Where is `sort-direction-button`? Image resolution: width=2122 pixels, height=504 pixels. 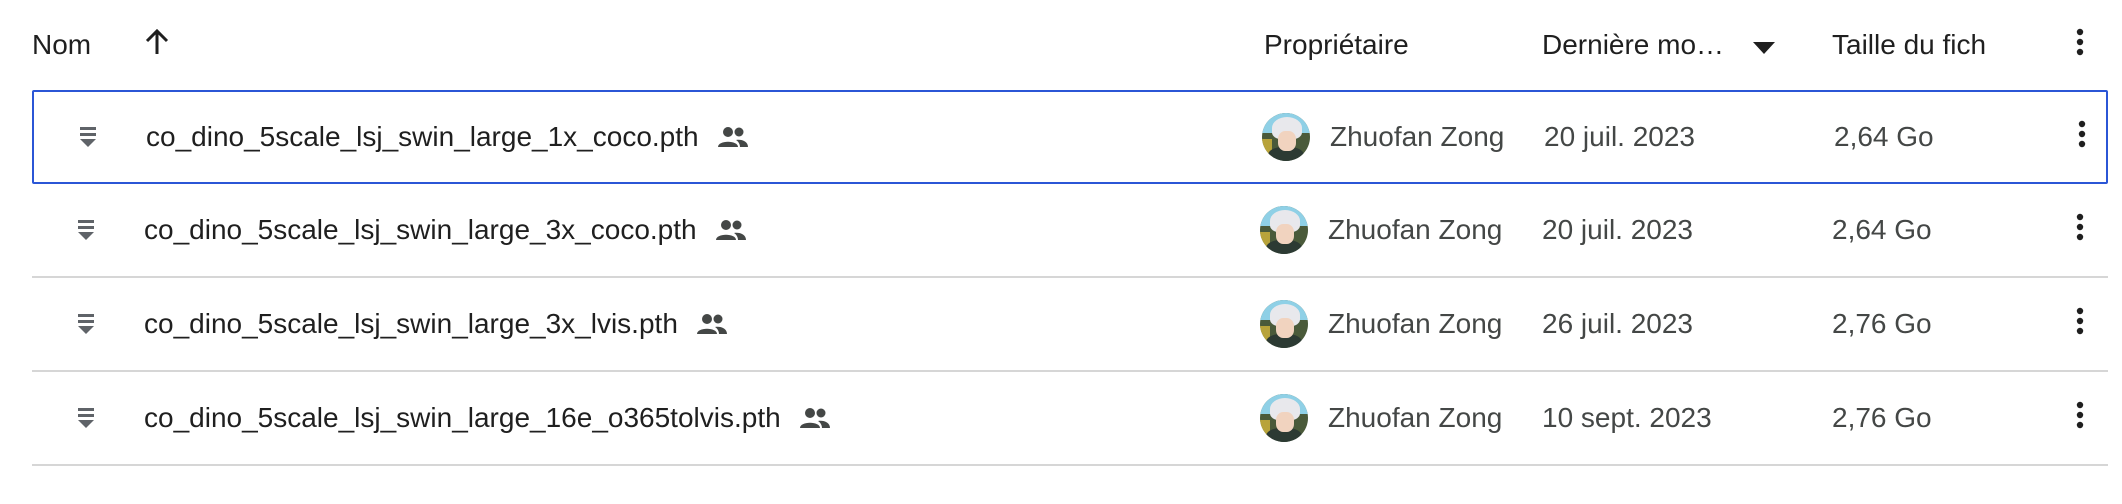
sort-direction-button is located at coordinates (157, 45).